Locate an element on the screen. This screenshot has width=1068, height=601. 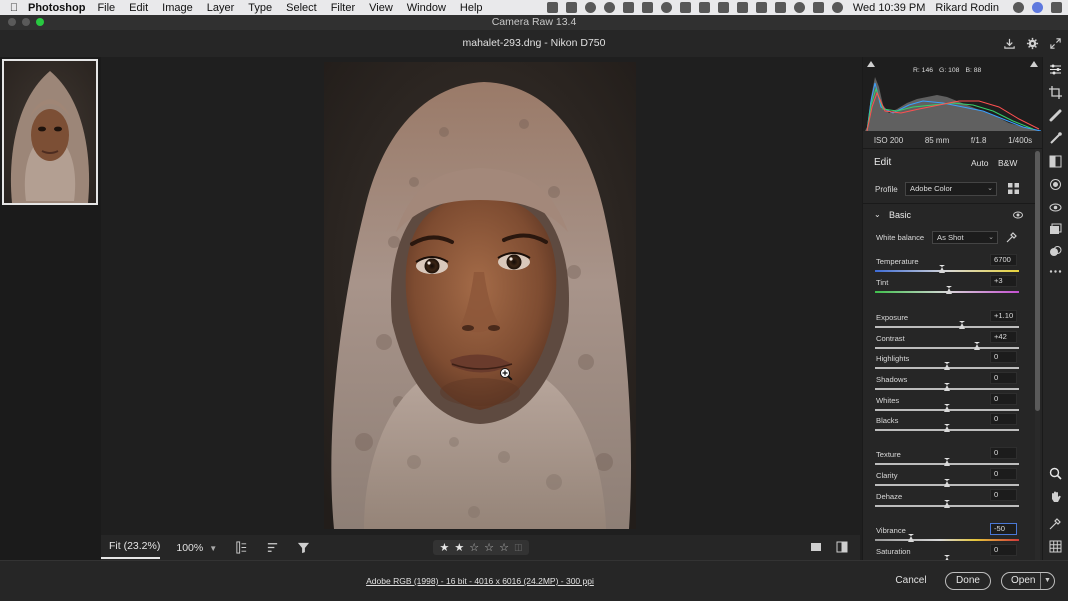
presets-icon is located at coordinates (1055, 251).